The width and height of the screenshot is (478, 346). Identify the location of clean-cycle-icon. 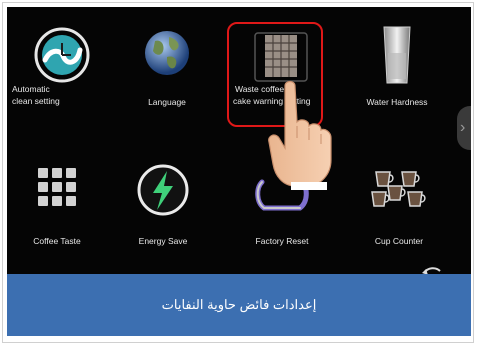
(62, 55).